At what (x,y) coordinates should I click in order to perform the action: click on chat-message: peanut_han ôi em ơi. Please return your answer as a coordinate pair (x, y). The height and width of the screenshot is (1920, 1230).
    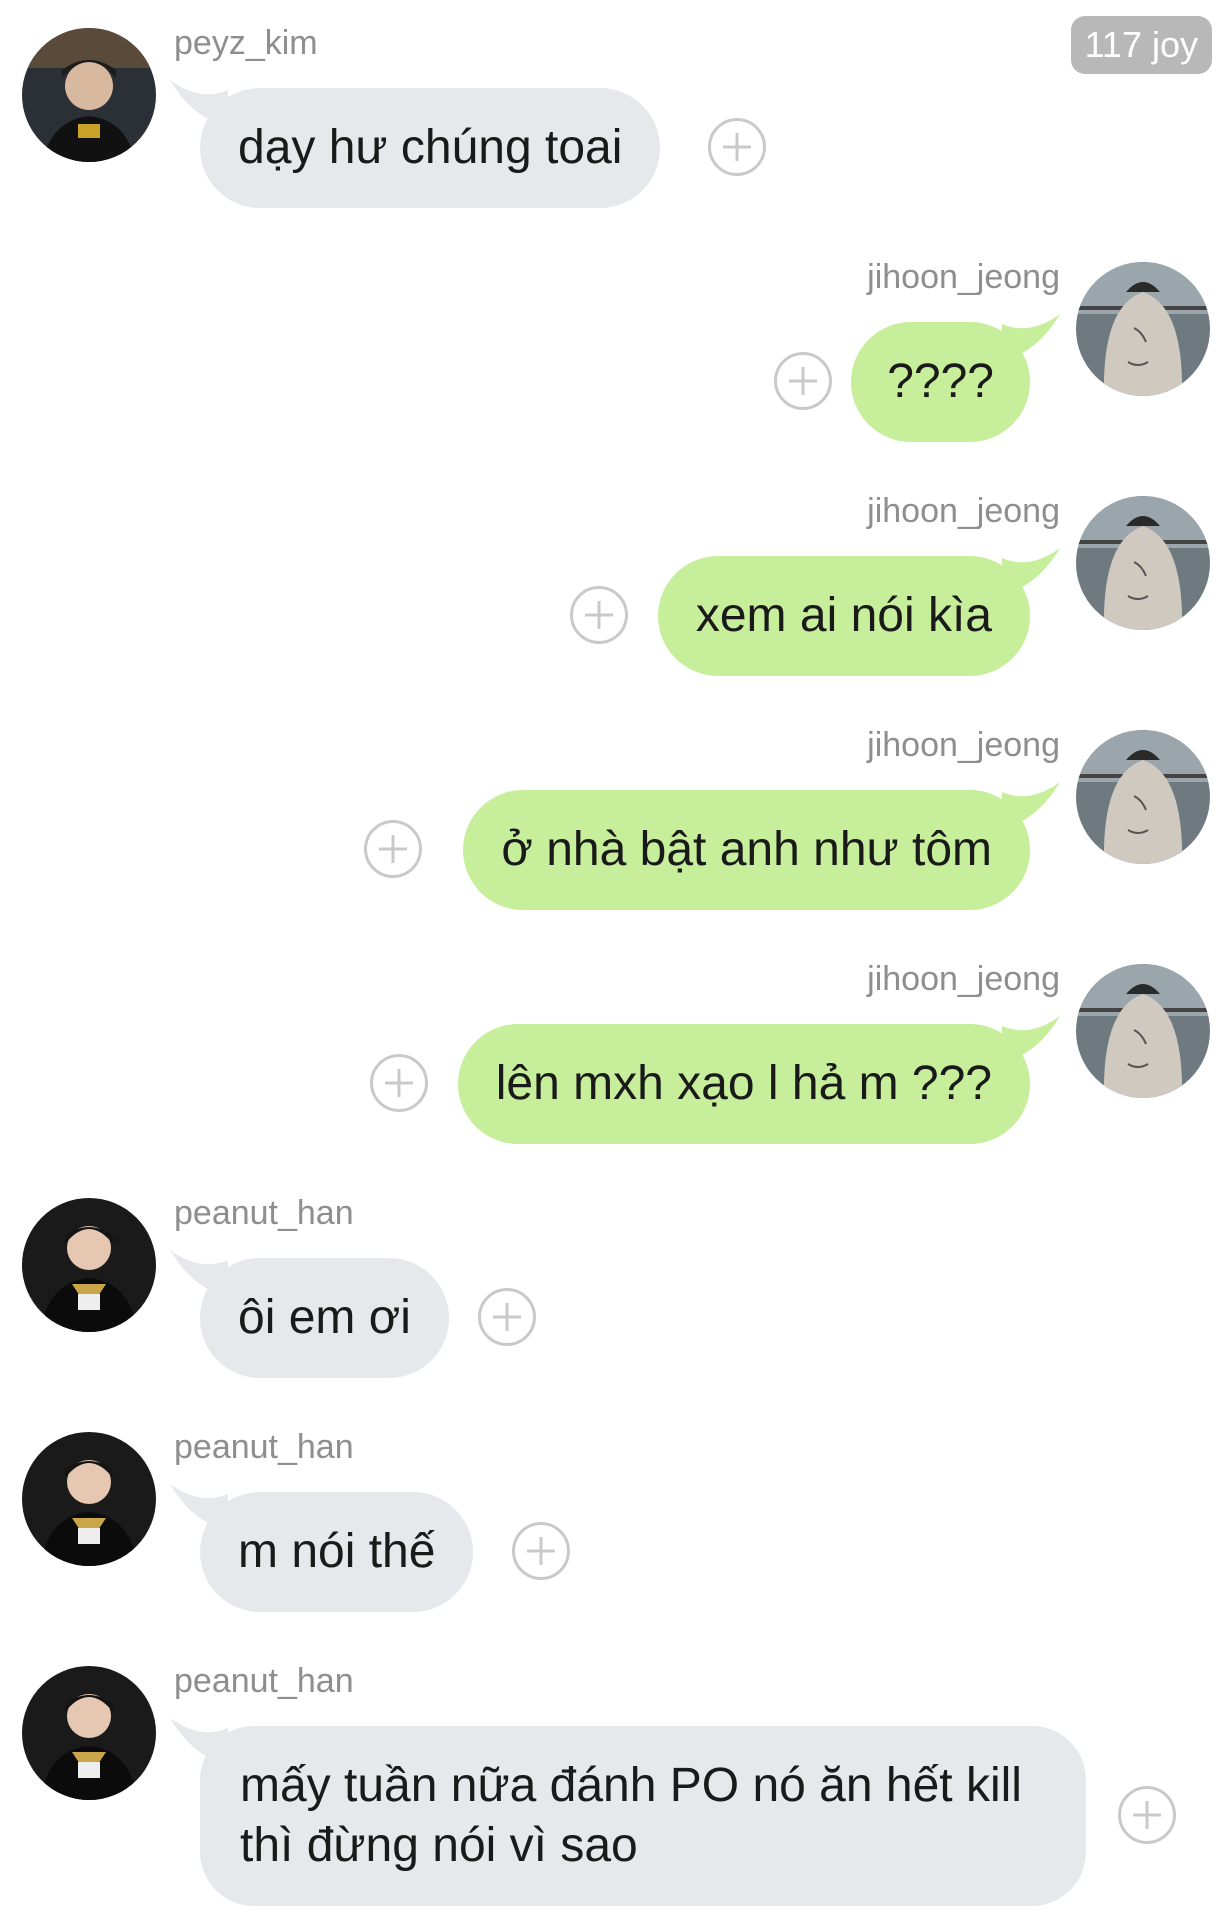
    Looking at the image, I should click on (615, 1306).